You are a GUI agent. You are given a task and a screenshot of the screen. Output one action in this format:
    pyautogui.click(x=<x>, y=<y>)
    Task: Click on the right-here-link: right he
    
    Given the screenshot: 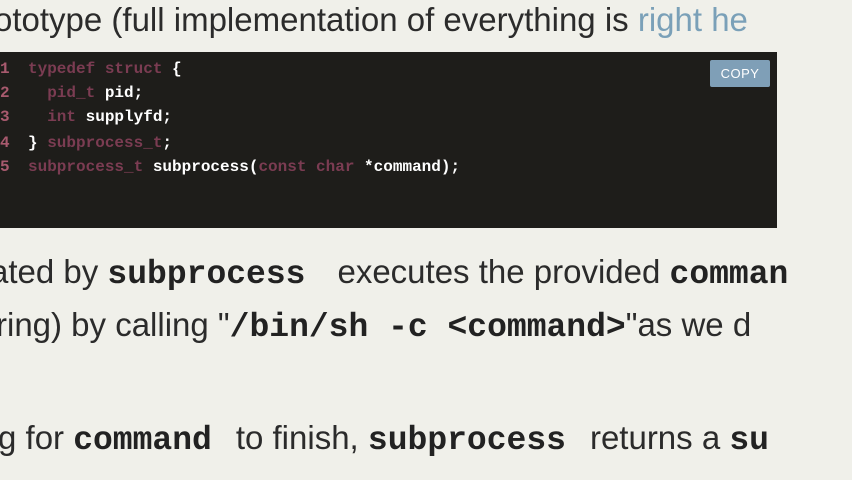 What is the action you would take?
    pyautogui.click(x=693, y=19)
    